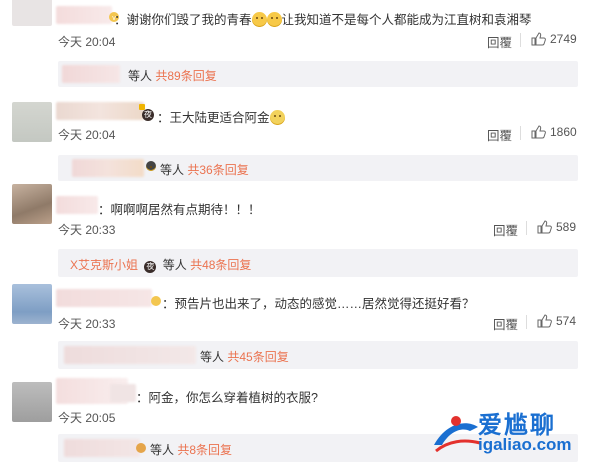  I want to click on like-count: 574, so click(566, 321).